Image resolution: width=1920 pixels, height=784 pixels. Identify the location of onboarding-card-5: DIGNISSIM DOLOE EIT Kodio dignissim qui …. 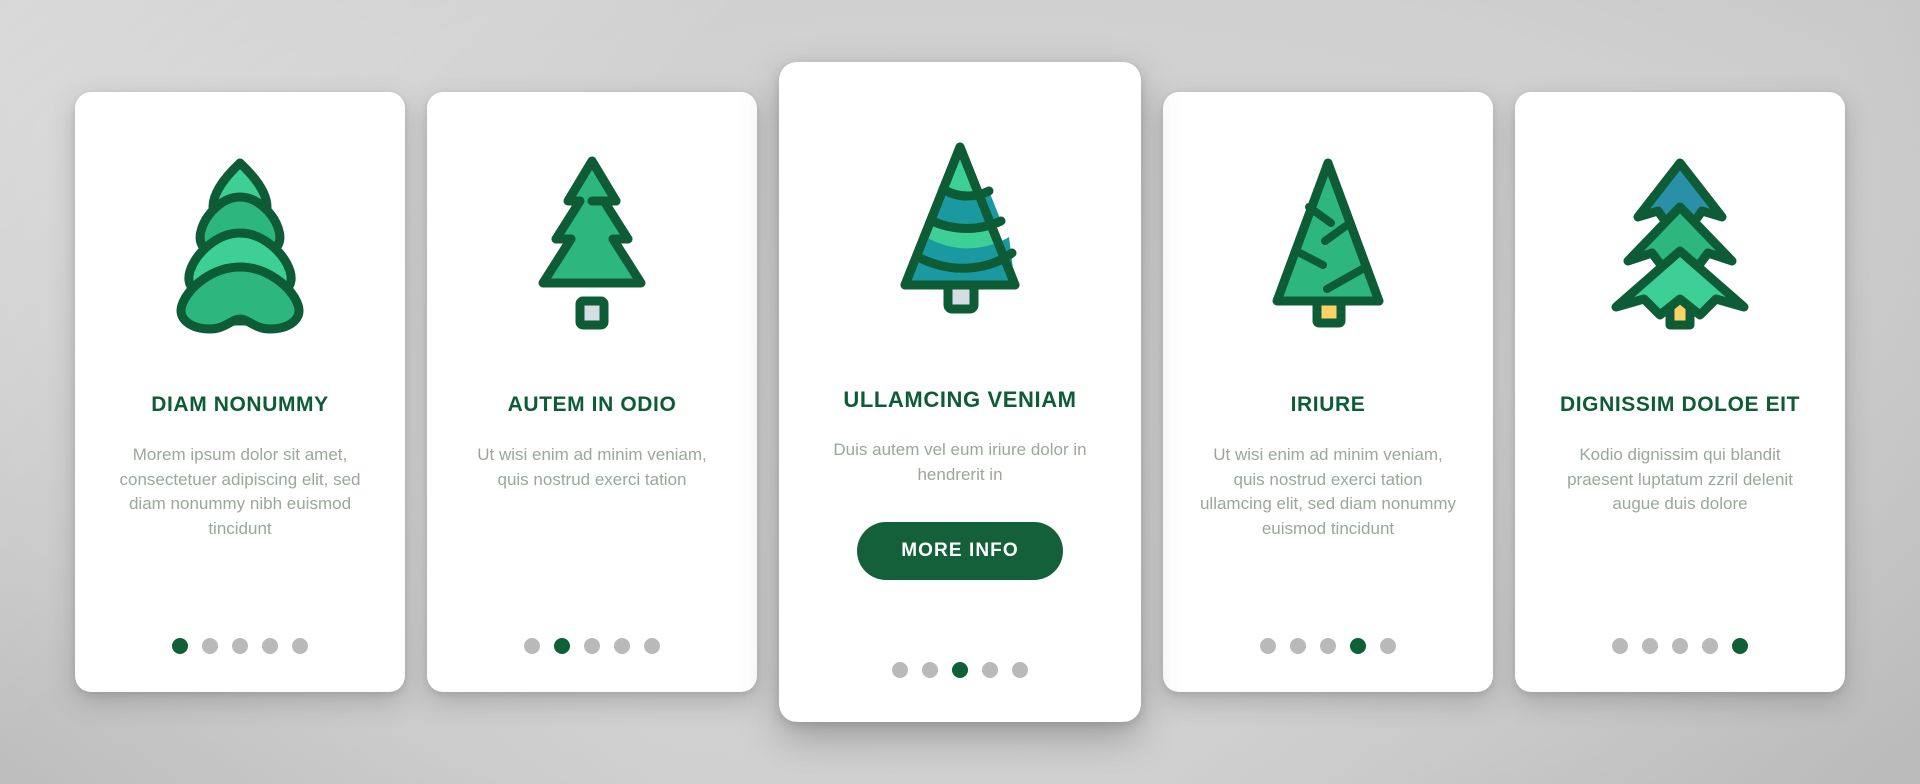
(1680, 392).